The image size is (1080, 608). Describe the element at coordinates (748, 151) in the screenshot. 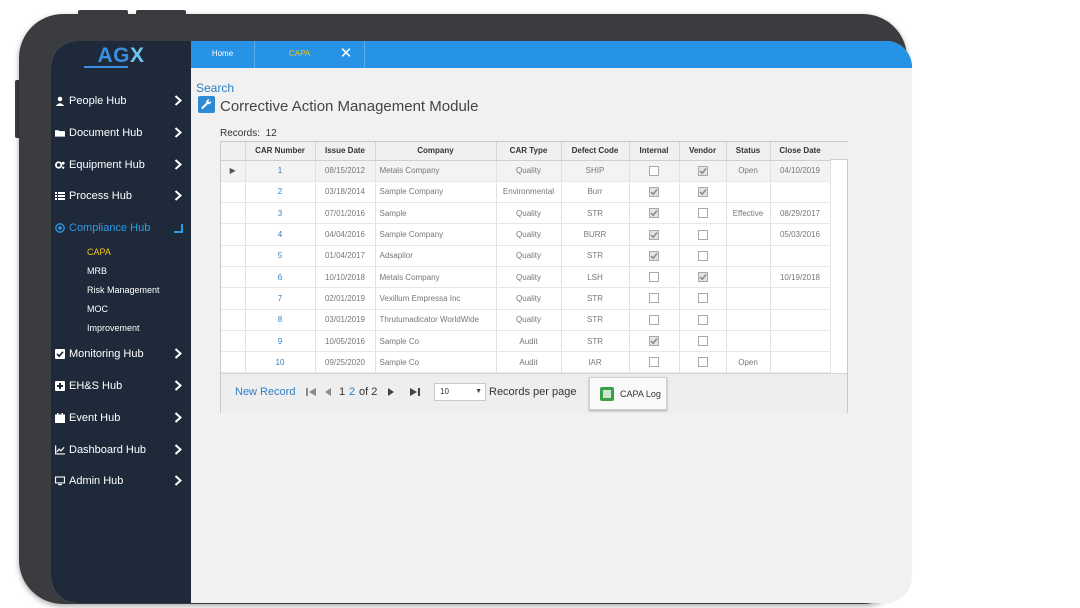

I see `column-header: Status` at that location.